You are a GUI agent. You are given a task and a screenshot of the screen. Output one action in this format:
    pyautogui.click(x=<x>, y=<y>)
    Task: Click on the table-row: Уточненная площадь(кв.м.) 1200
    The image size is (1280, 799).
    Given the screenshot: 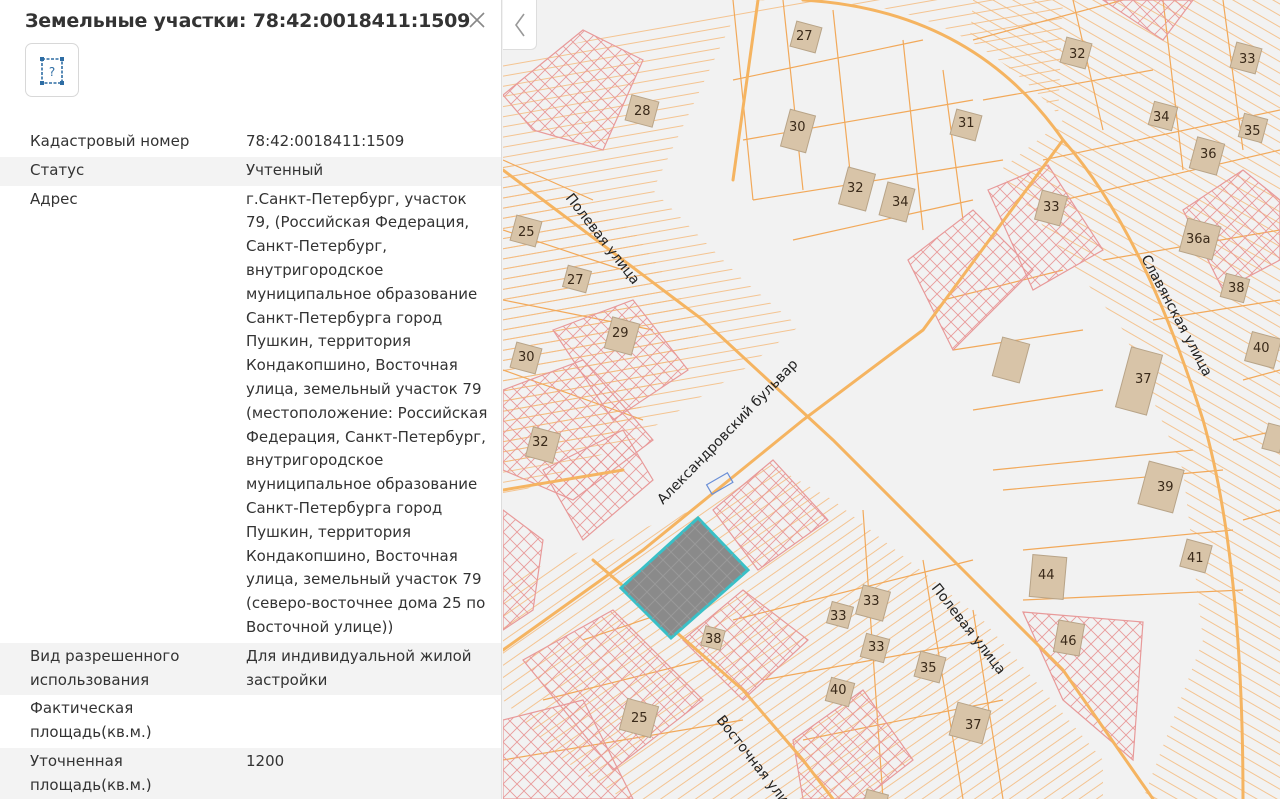 What is the action you would take?
    pyautogui.click(x=250, y=773)
    